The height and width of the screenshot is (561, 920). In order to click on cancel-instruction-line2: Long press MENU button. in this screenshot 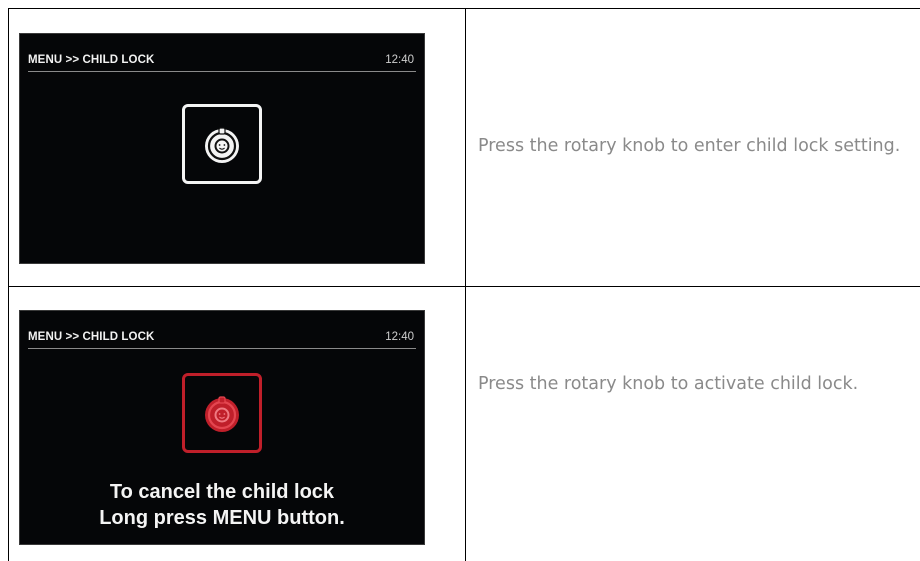, I will do `click(222, 518)`.